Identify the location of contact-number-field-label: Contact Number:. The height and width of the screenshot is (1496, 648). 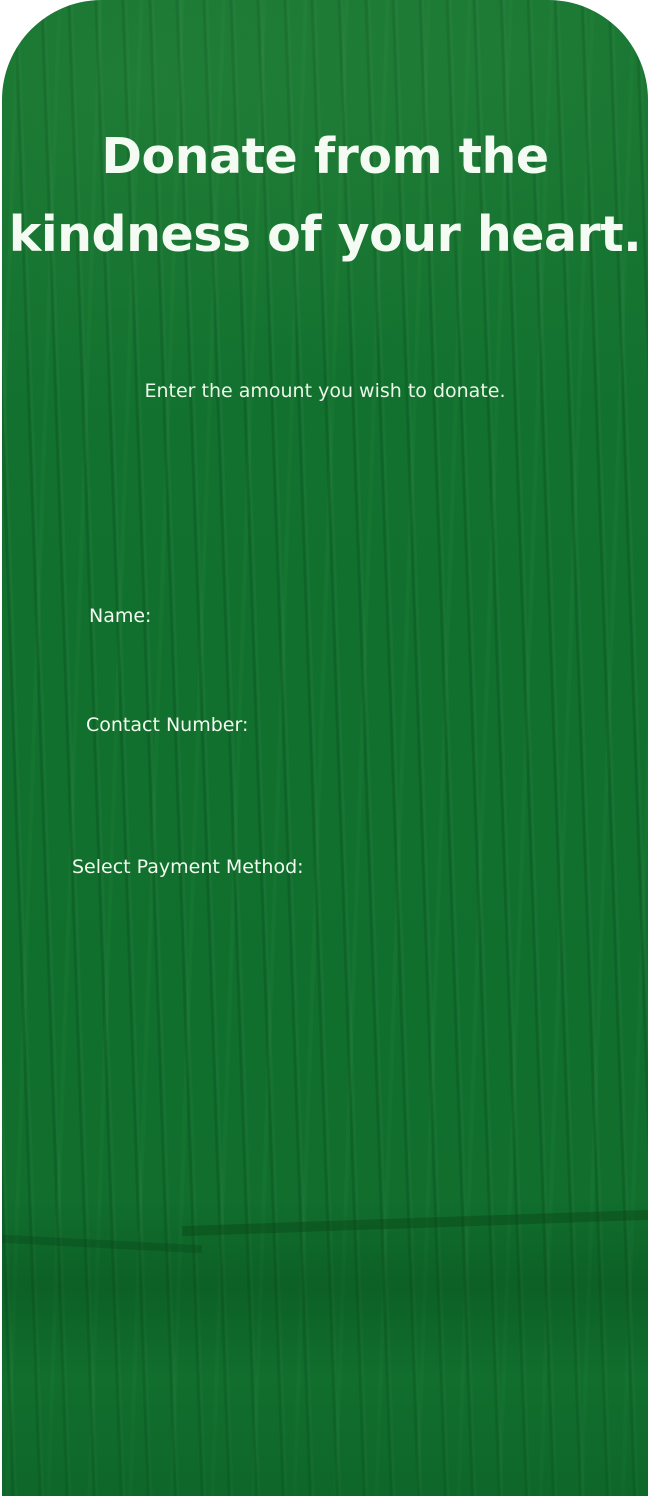
(167, 725).